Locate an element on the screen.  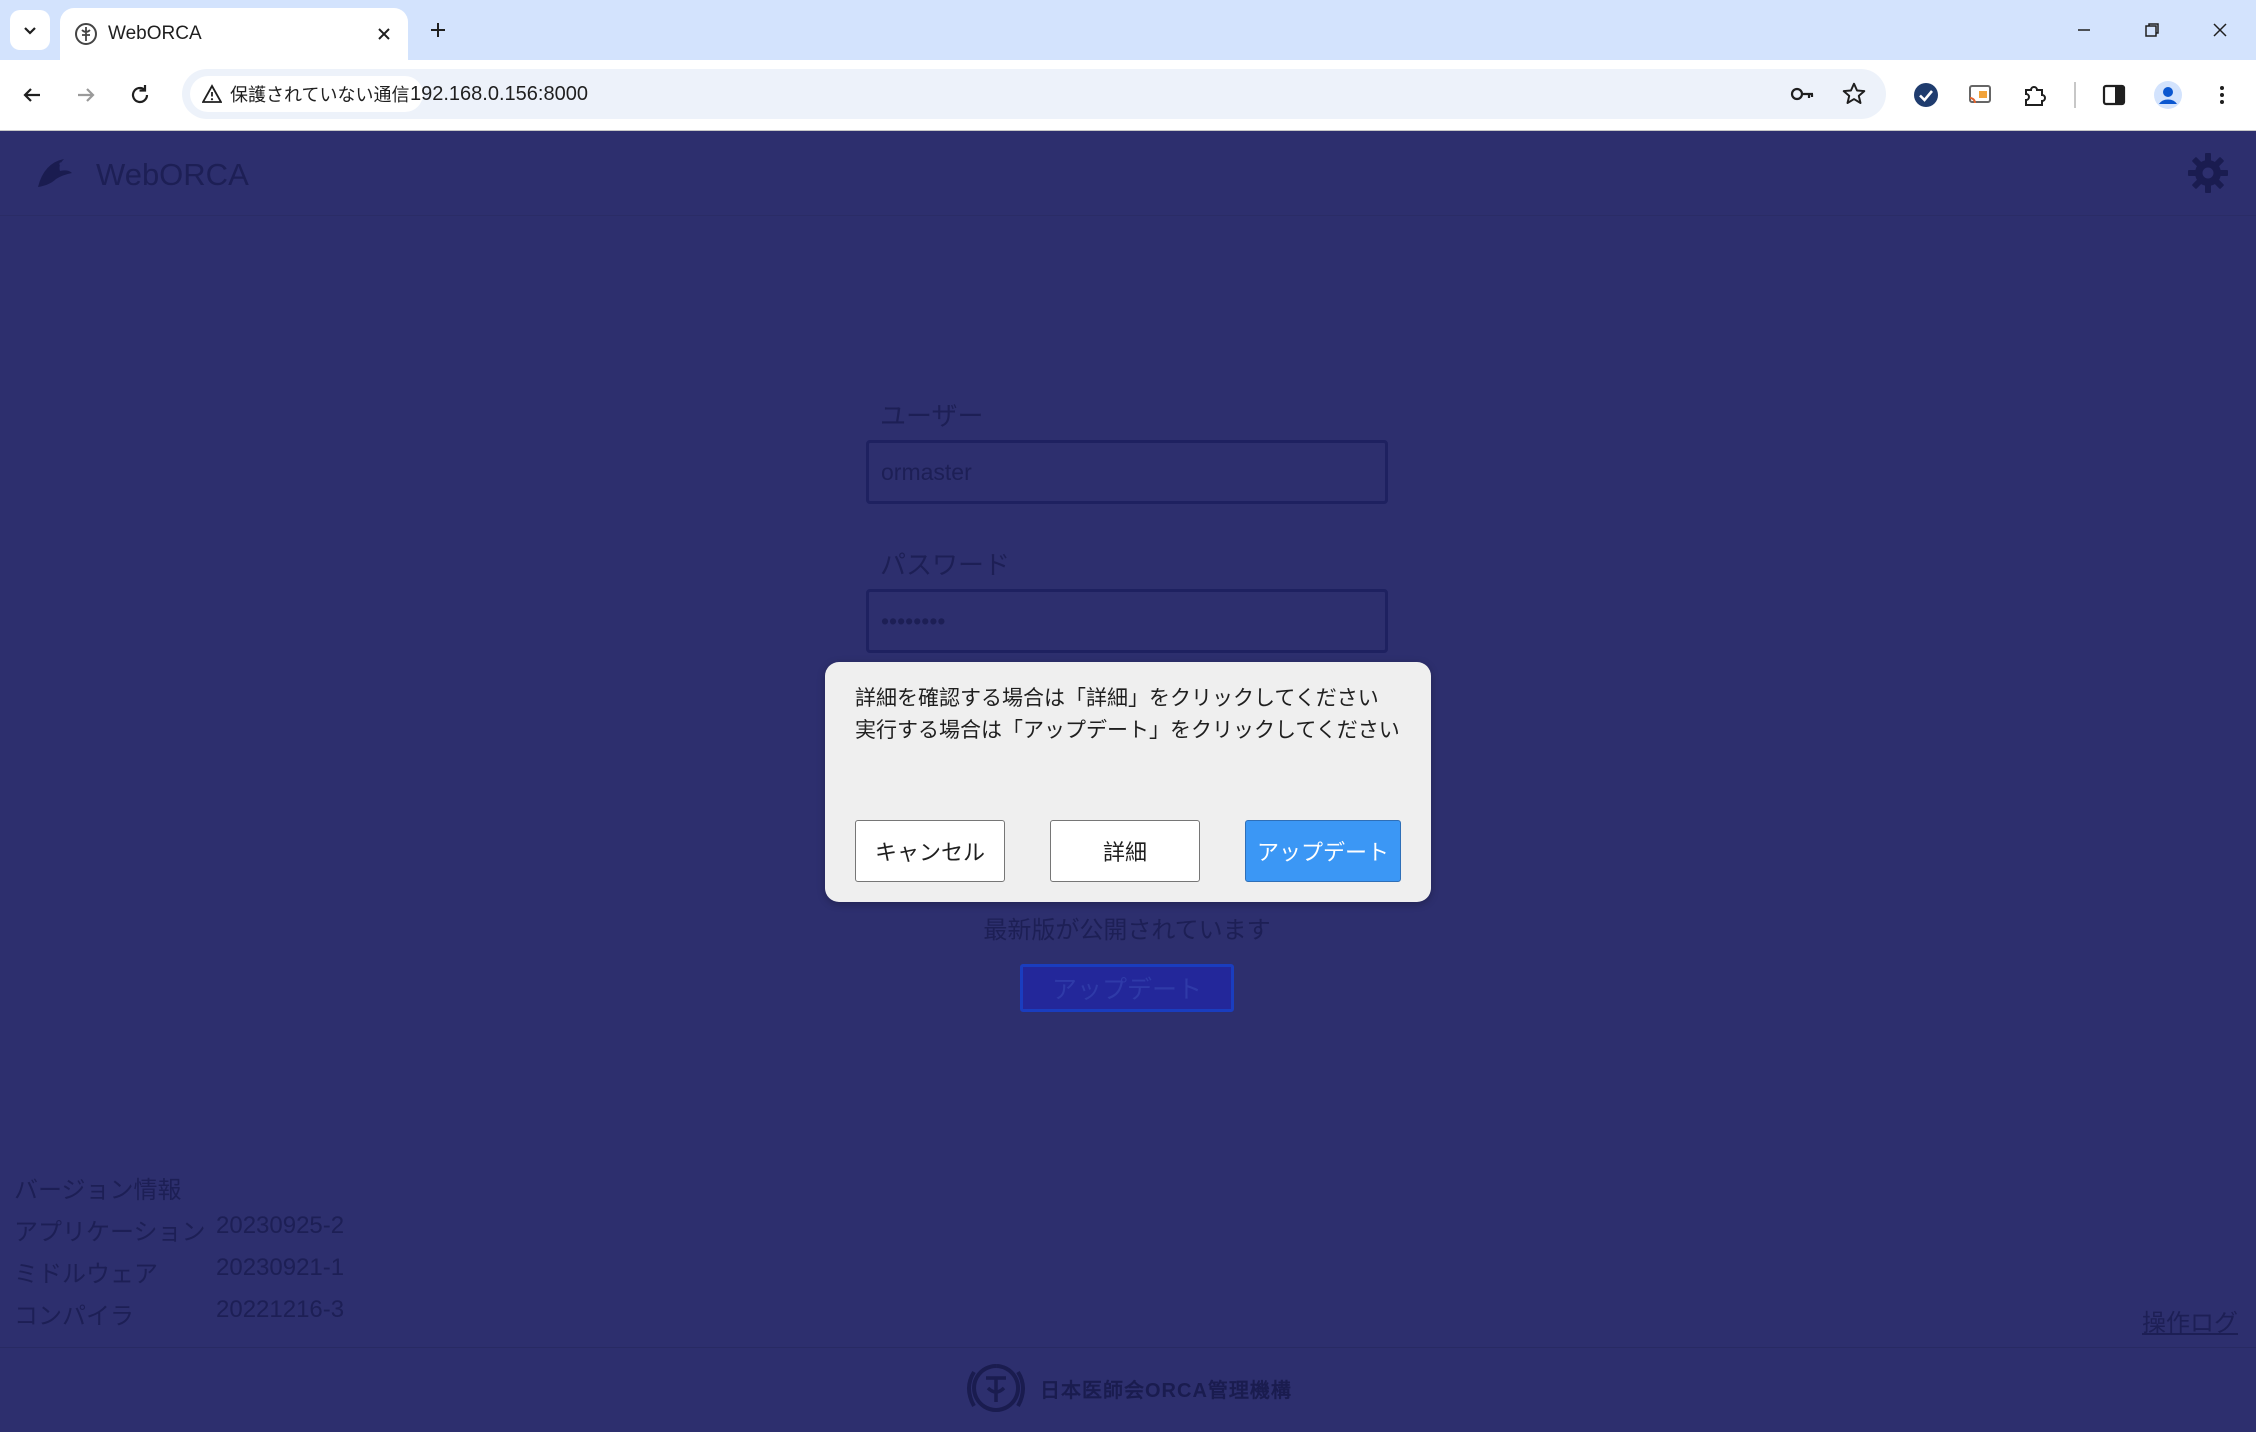
browser-toolbar: 保護されていない通信 192.168.0.156:8000 is located at coordinates (1128, 95).